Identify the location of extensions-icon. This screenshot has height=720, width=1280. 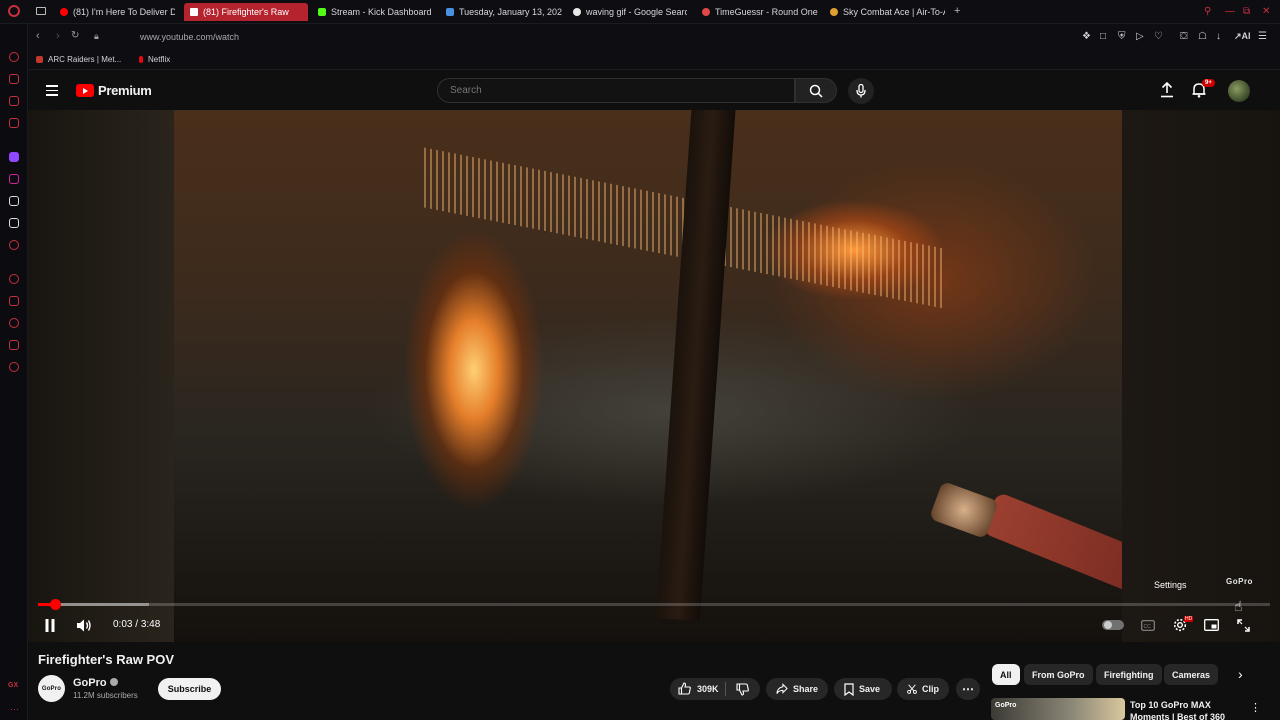
(14, 345).